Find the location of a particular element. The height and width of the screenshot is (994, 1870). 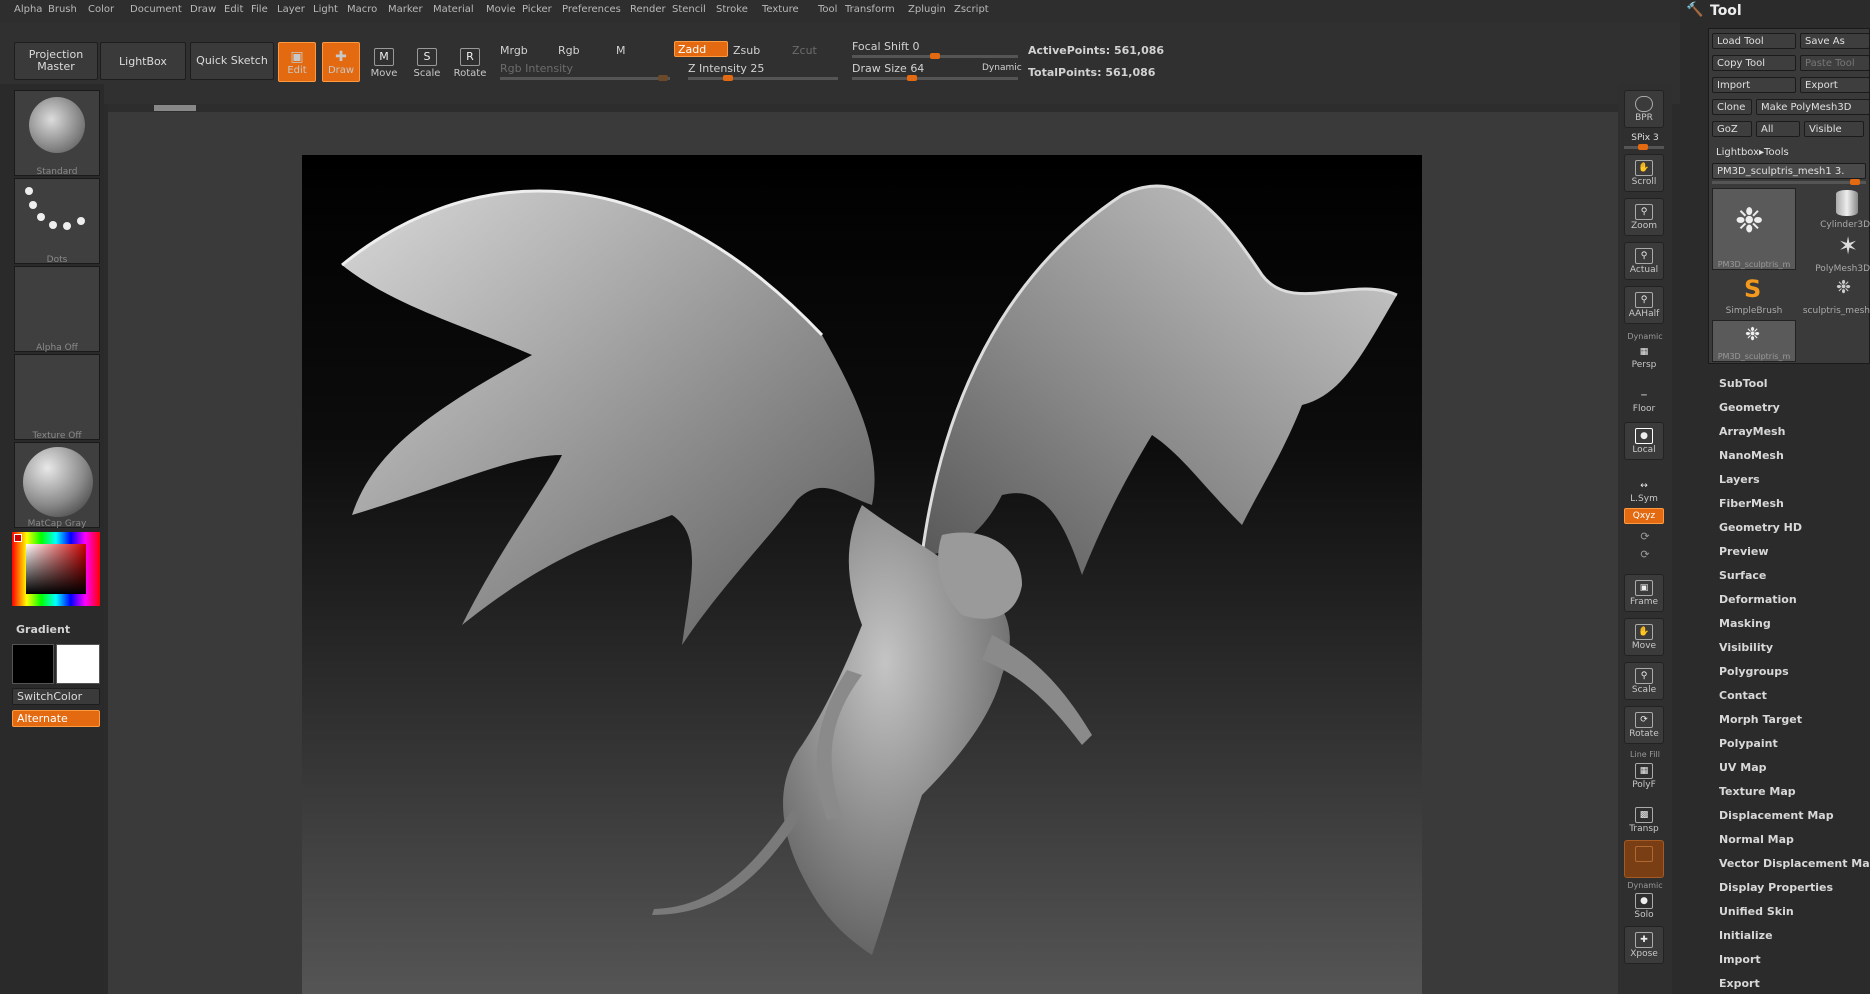

section-nanomesh: NanoMesh is located at coordinates (1751, 455).